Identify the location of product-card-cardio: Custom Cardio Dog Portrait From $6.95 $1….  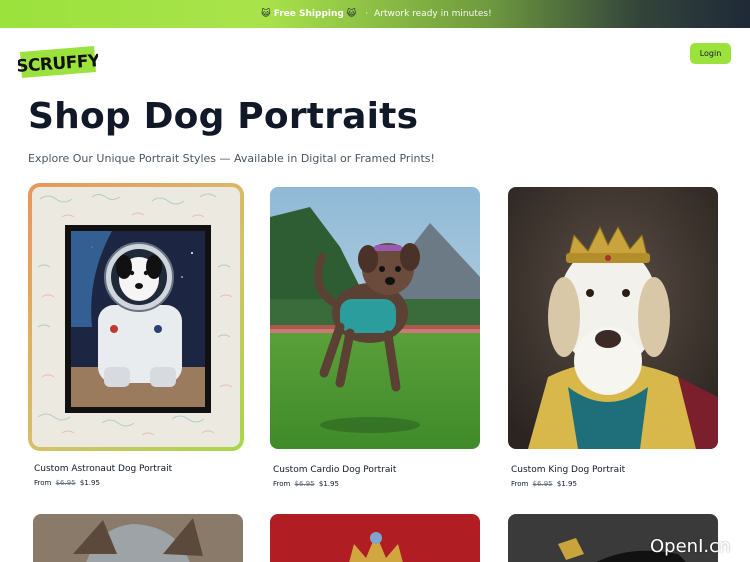
(375, 337).